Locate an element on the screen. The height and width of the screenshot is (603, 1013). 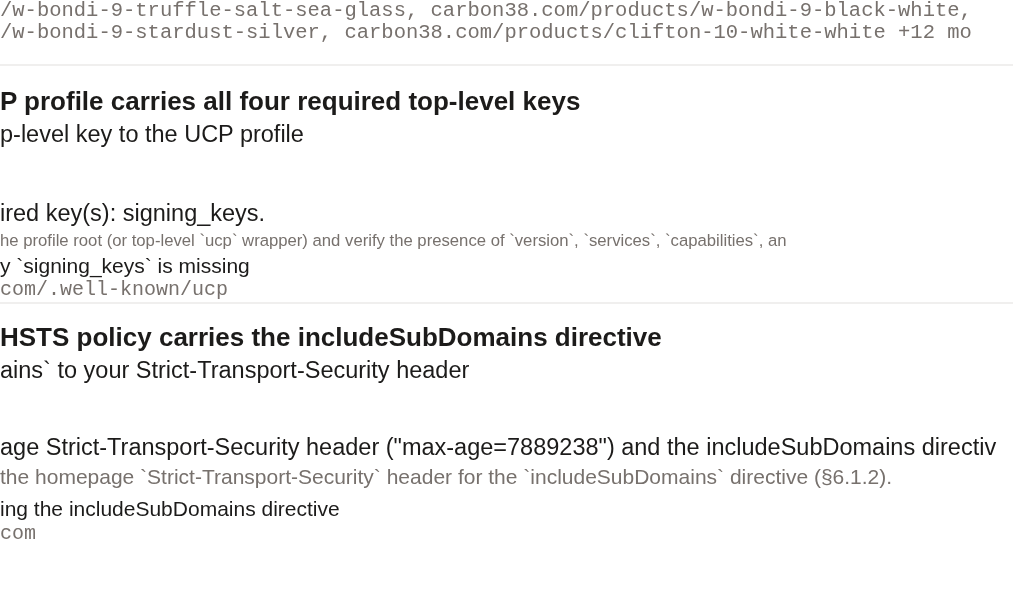
method-text: the homepage `Strict-Transport-Security` header for the `includeSubDomains` directive (§6.1.2). is located at coordinates (447, 477).